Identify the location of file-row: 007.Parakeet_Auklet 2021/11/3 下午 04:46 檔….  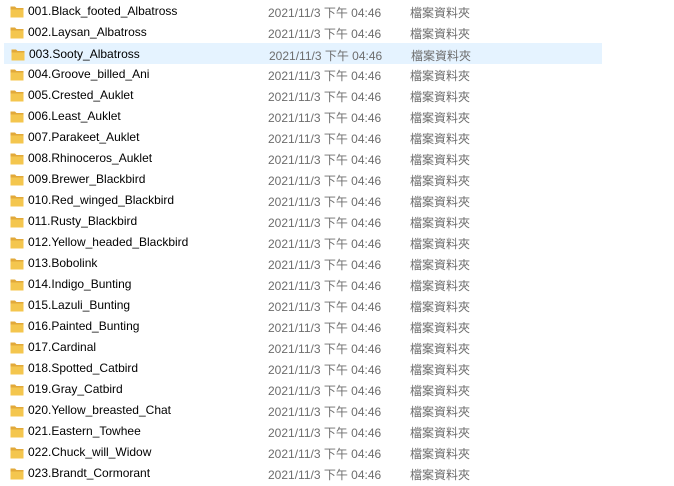
(337, 137).